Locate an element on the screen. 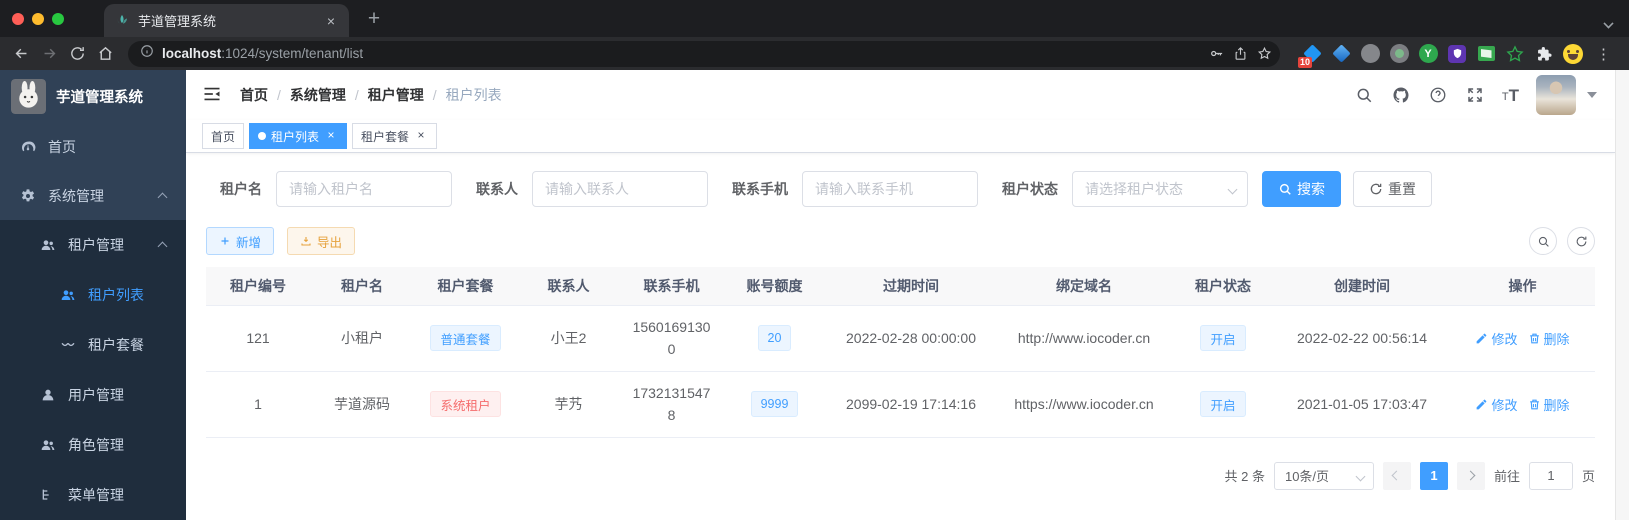  cell-quota: 20 is located at coordinates (774, 338).